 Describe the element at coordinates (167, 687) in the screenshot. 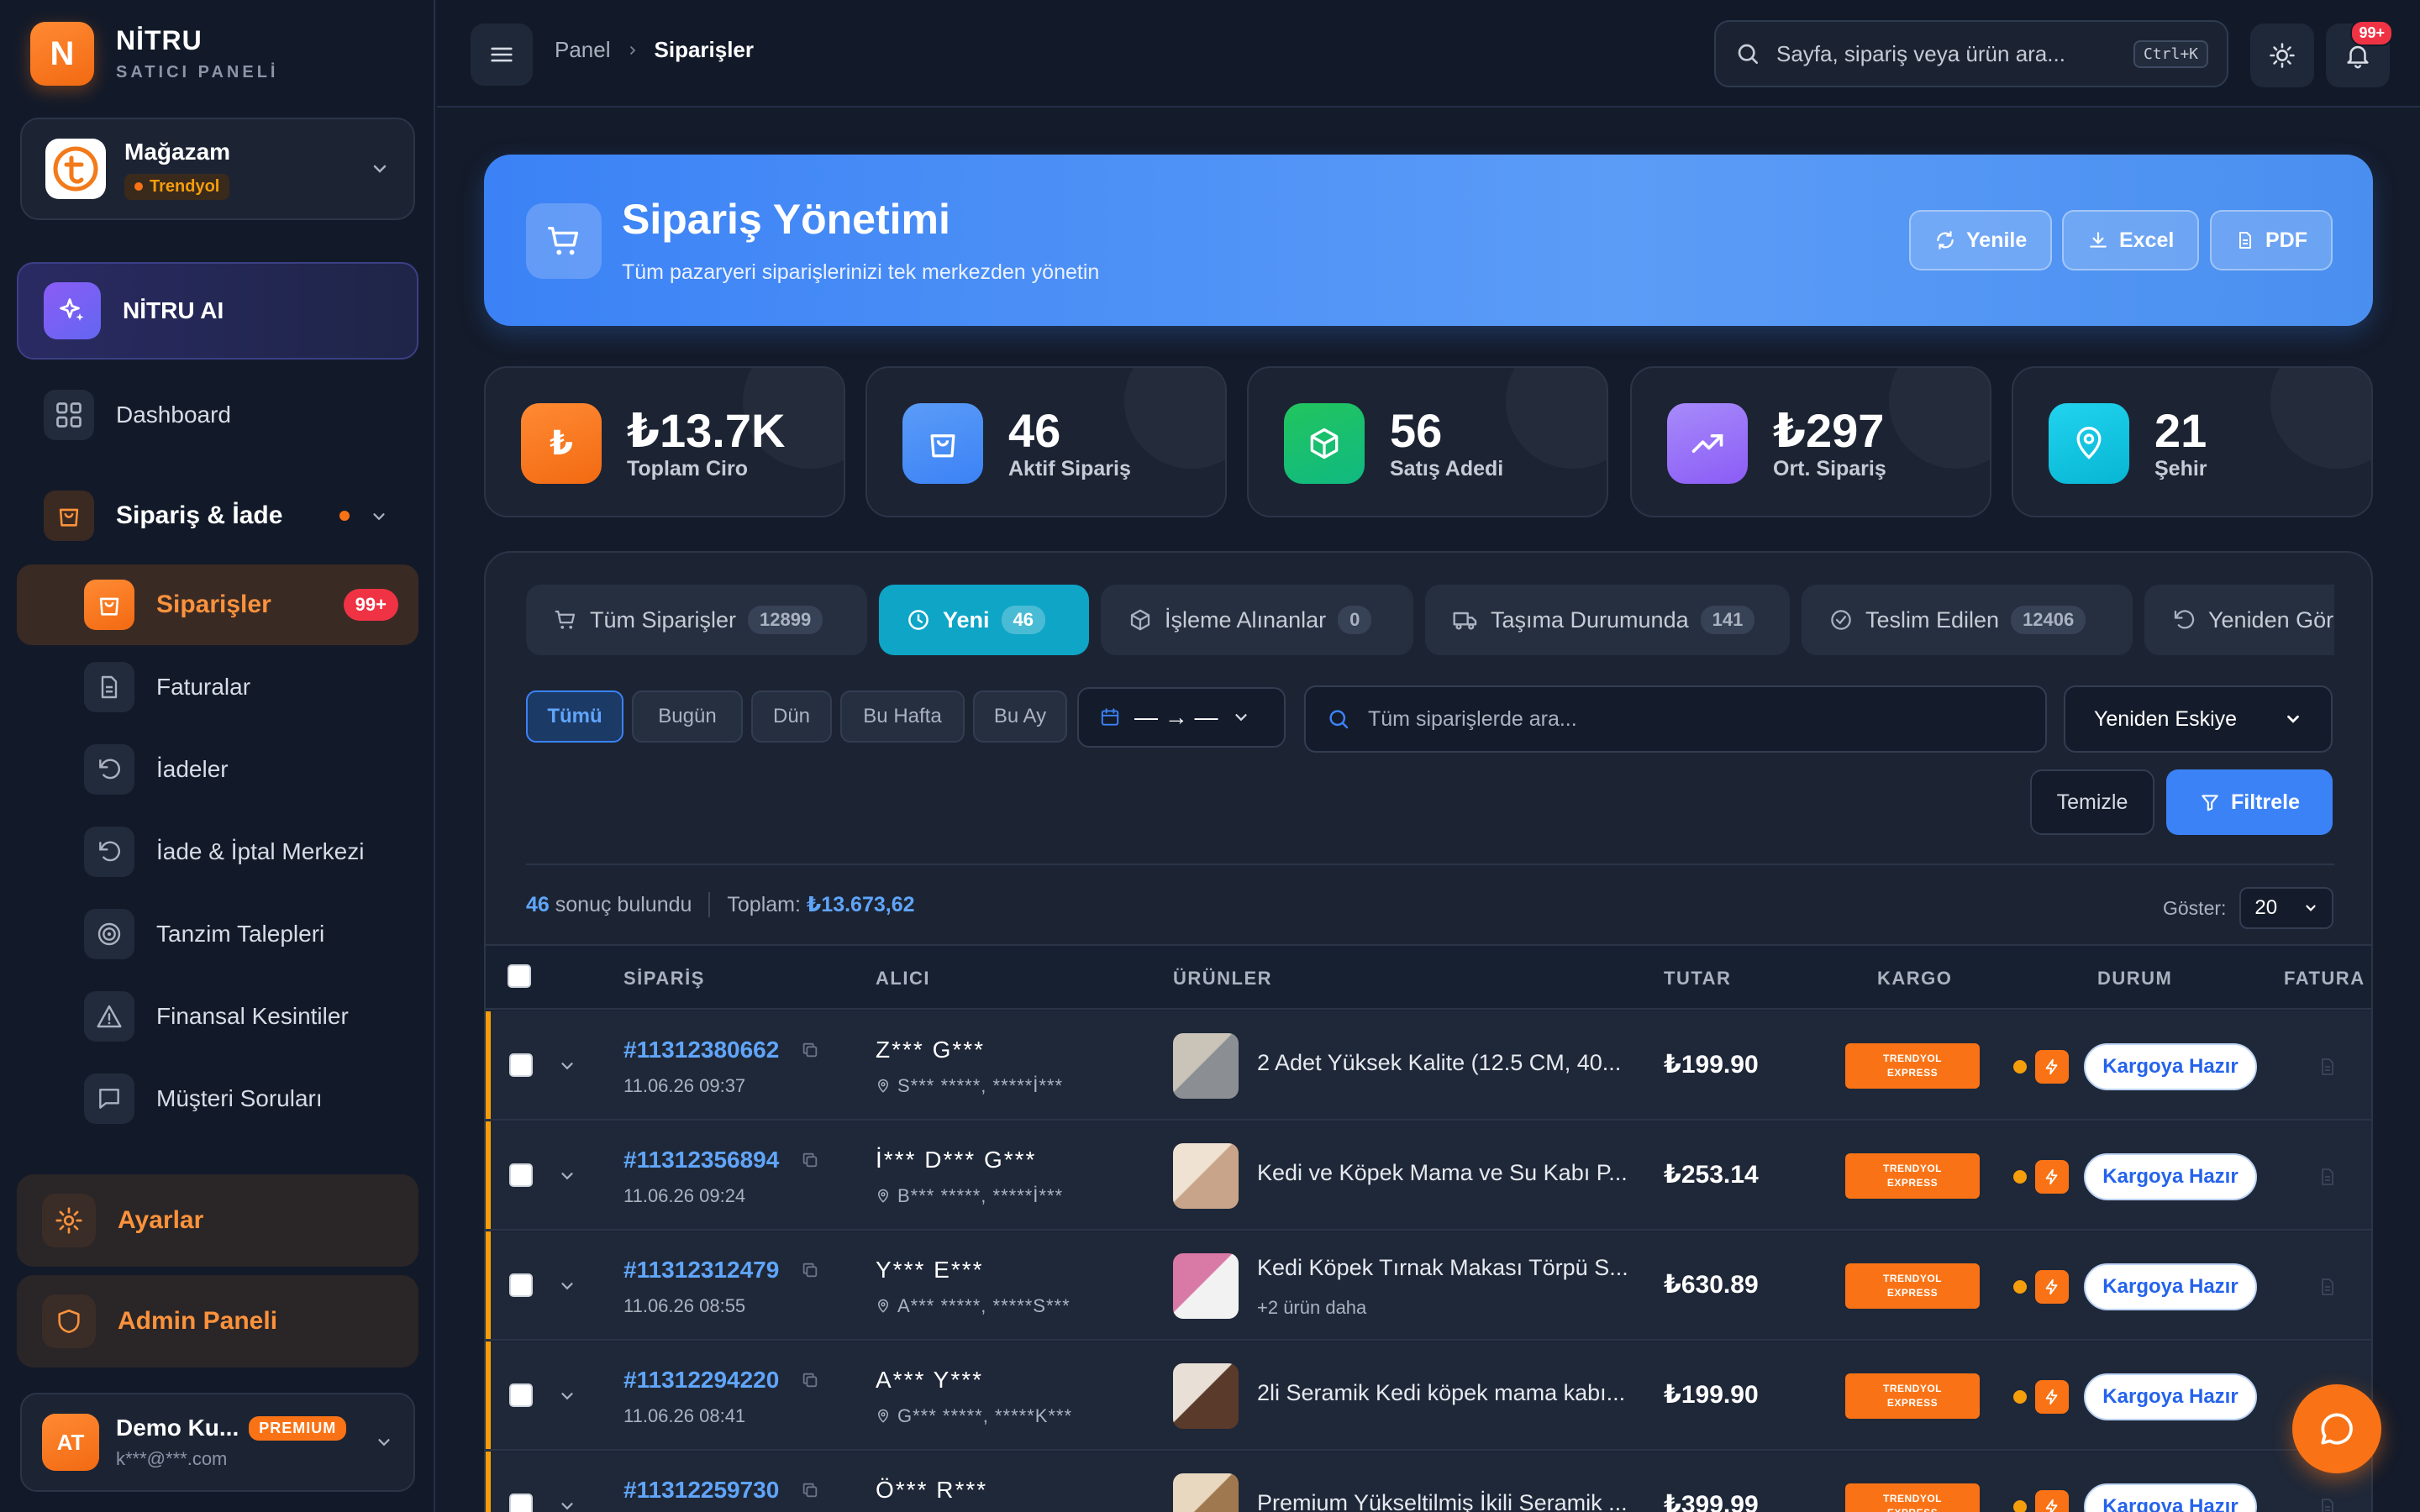

I see `nav-item-invoices: Faturalar` at that location.